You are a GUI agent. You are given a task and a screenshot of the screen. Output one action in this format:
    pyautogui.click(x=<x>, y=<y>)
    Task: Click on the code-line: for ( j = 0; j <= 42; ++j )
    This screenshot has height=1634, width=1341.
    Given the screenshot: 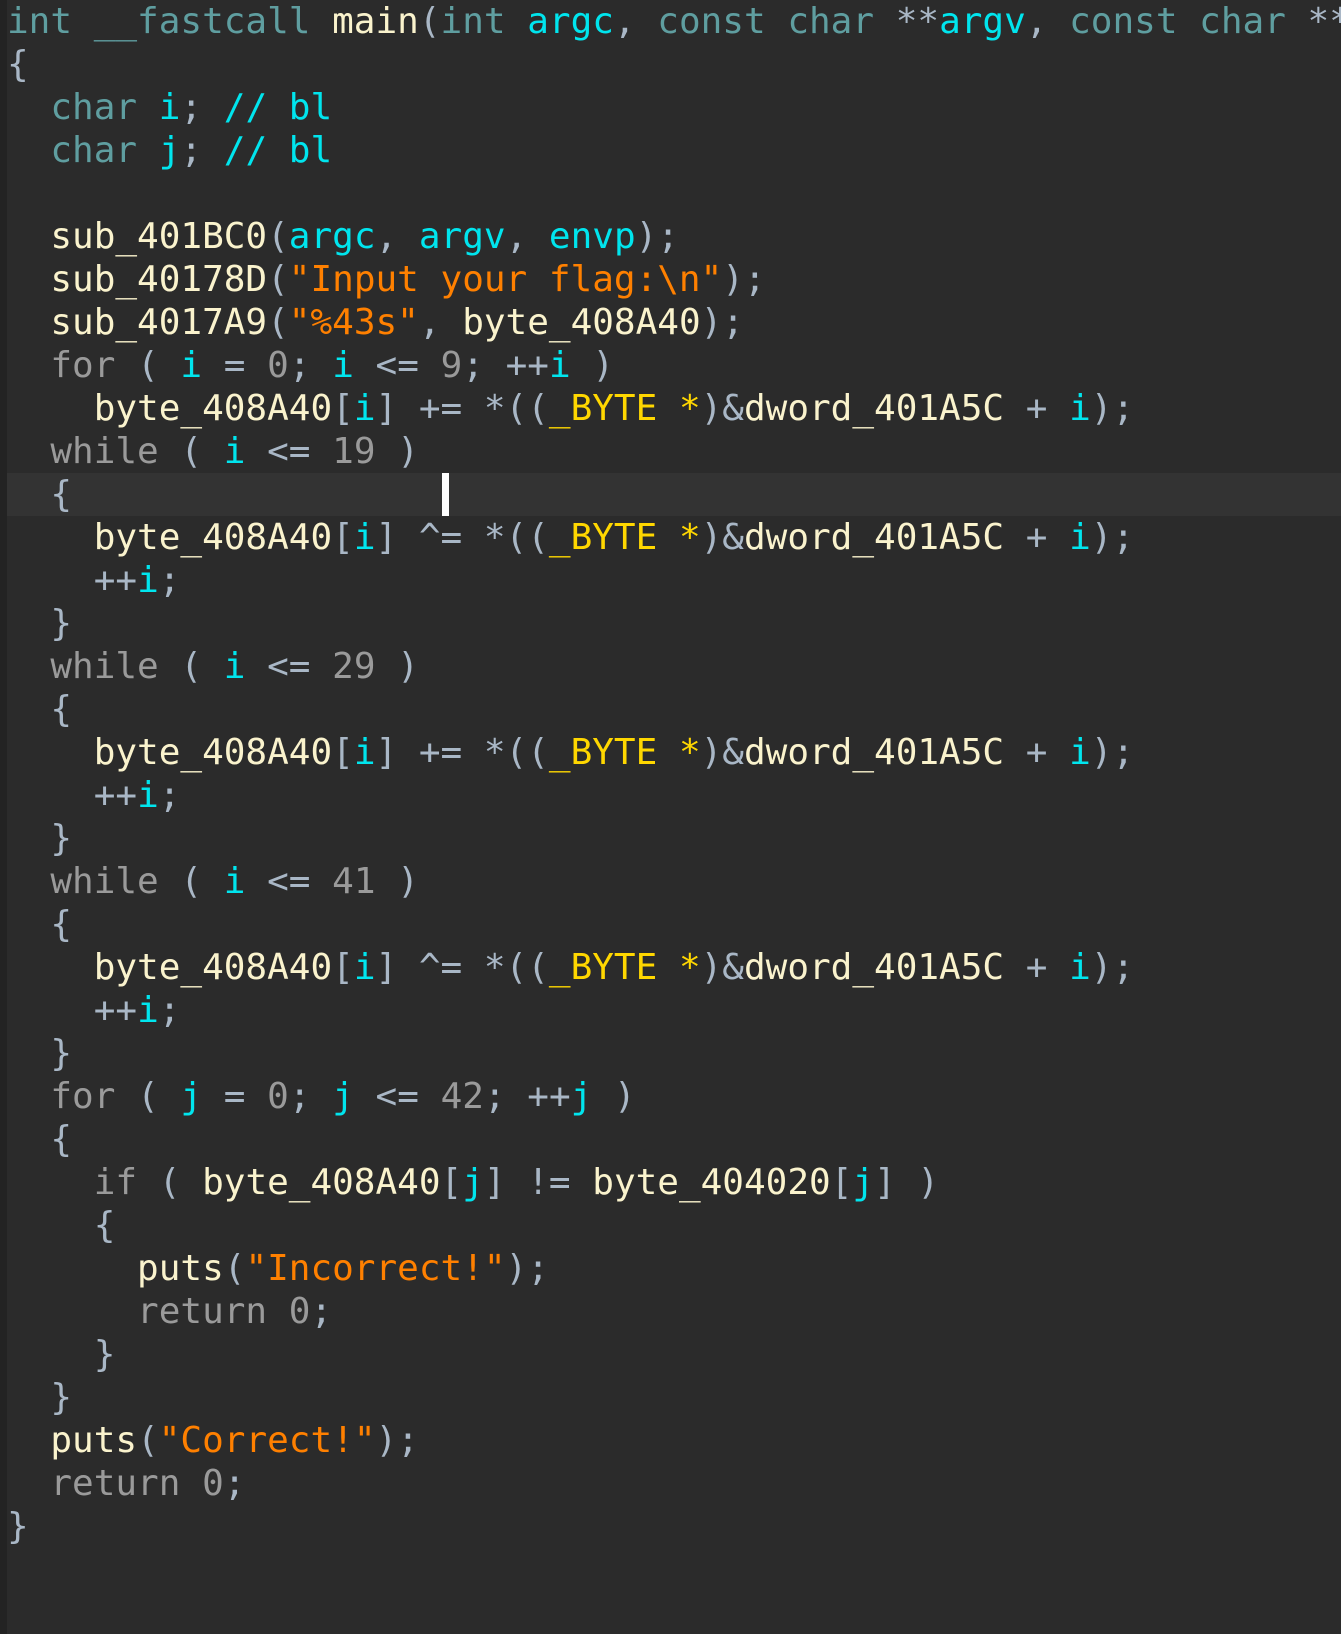 What is the action you would take?
    pyautogui.click(x=674, y=1096)
    